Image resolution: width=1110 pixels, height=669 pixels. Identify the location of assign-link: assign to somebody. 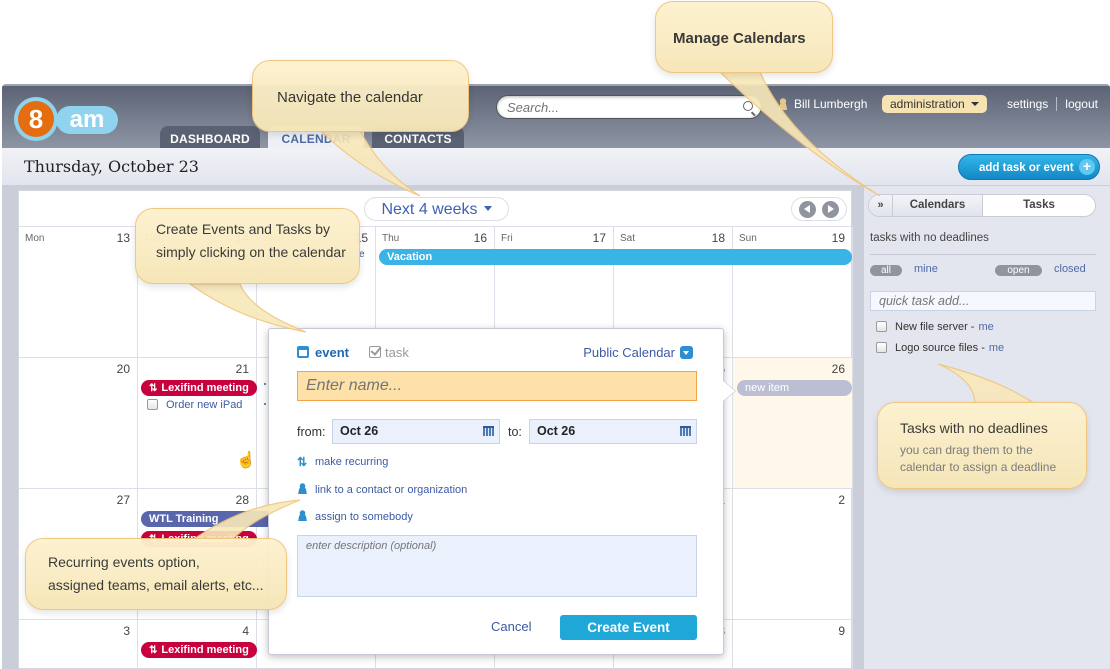
(355, 516).